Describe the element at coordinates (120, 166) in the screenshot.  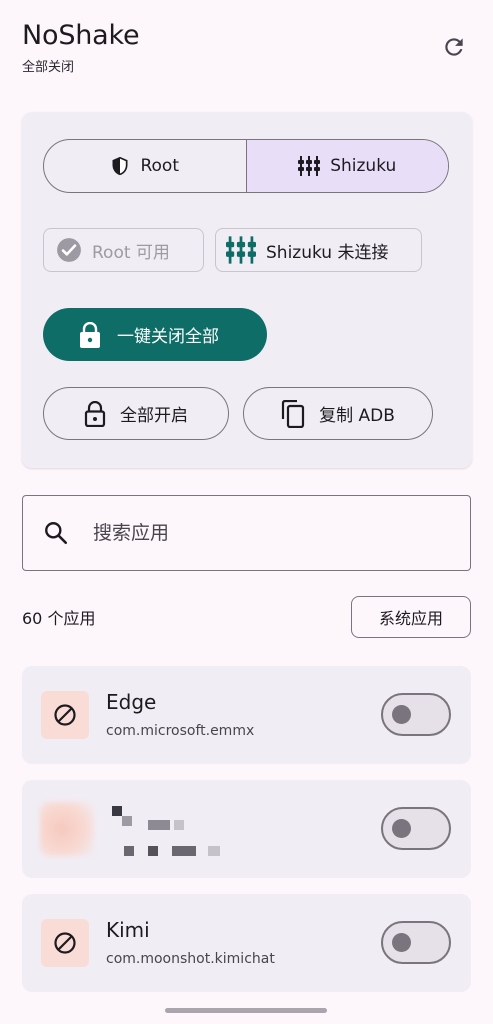
I see `shield-icon` at that location.